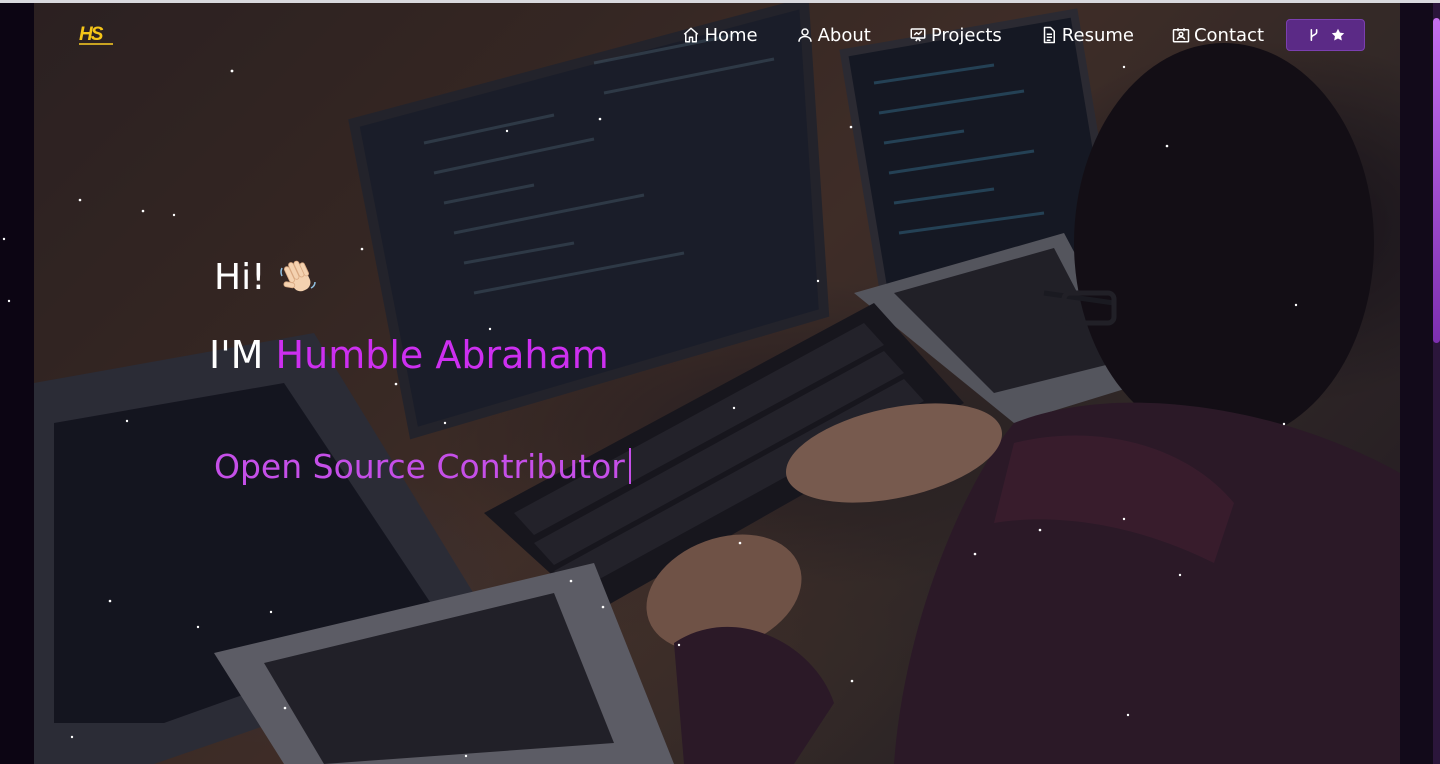 Image resolution: width=1440 pixels, height=764 pixels. I want to click on typewriter-text: Open Source Contributor, so click(419, 466).